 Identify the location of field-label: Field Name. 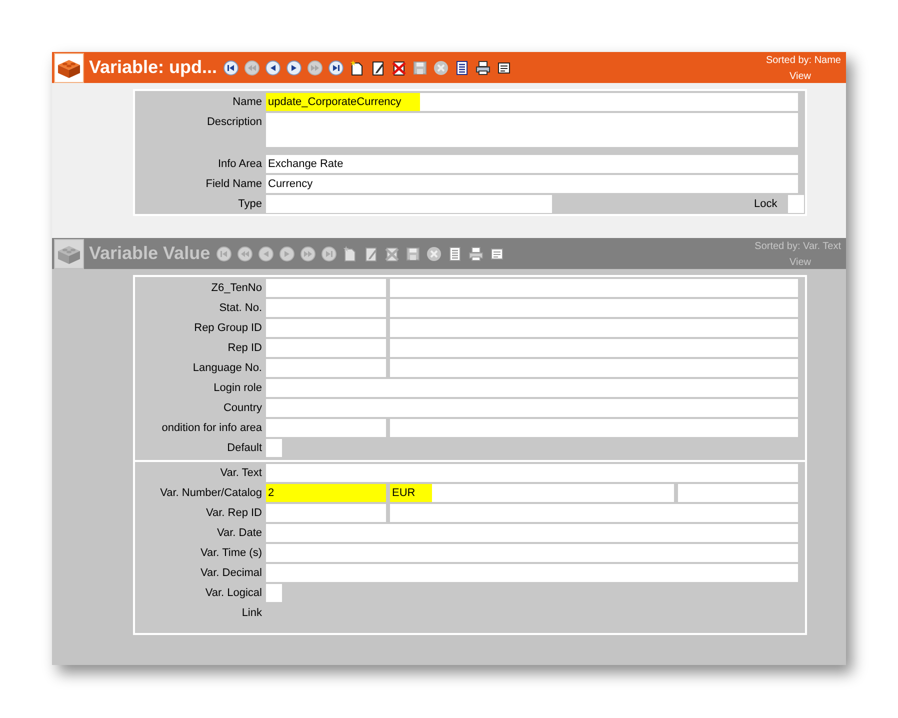
(233, 184).